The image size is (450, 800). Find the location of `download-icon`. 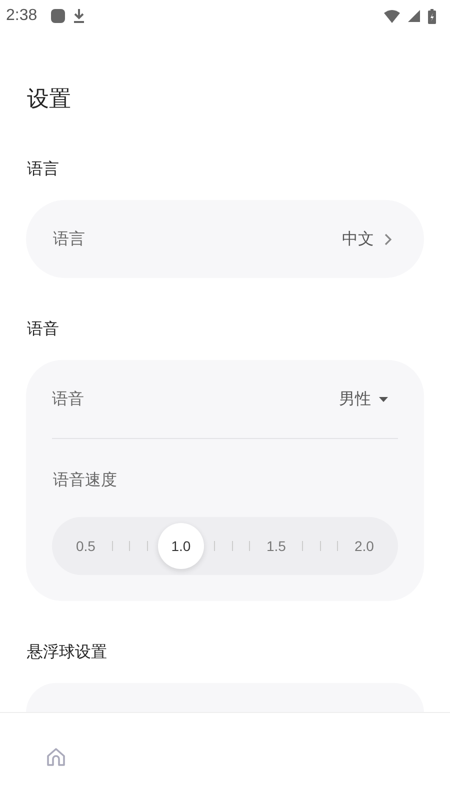

download-icon is located at coordinates (79, 16).